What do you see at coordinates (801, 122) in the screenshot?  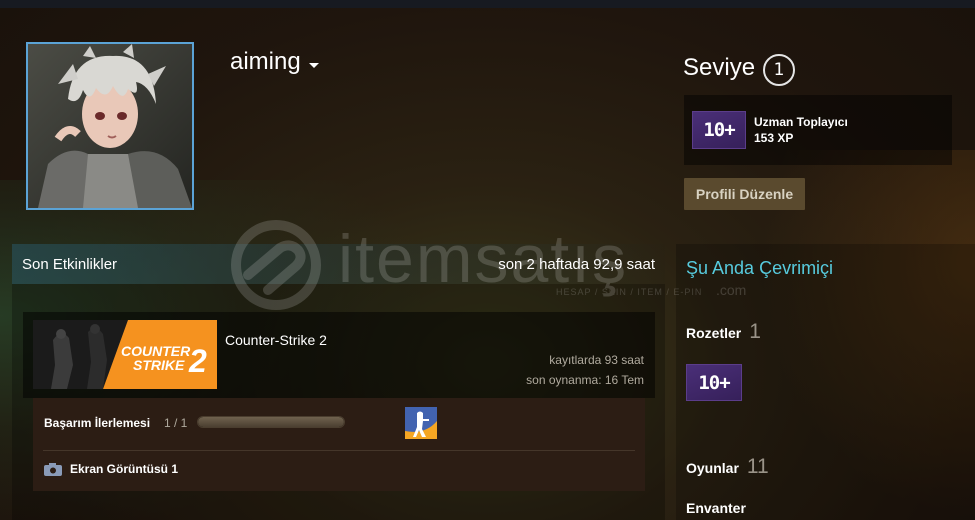 I see `badge-title: Uzman Toplayıcı` at bounding box center [801, 122].